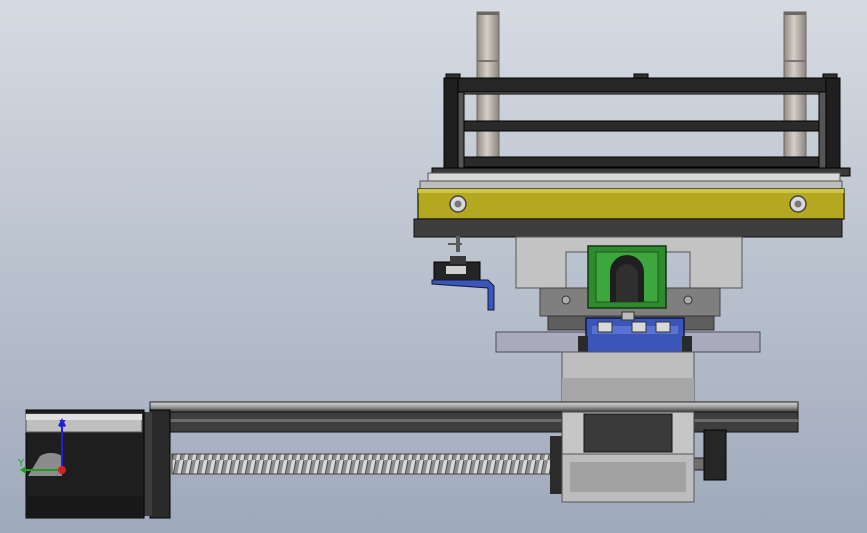  I want to click on top-plate, so click(631, 181).